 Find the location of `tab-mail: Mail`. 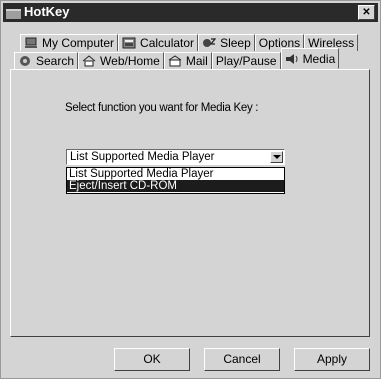

tab-mail: Mail is located at coordinates (187, 60).